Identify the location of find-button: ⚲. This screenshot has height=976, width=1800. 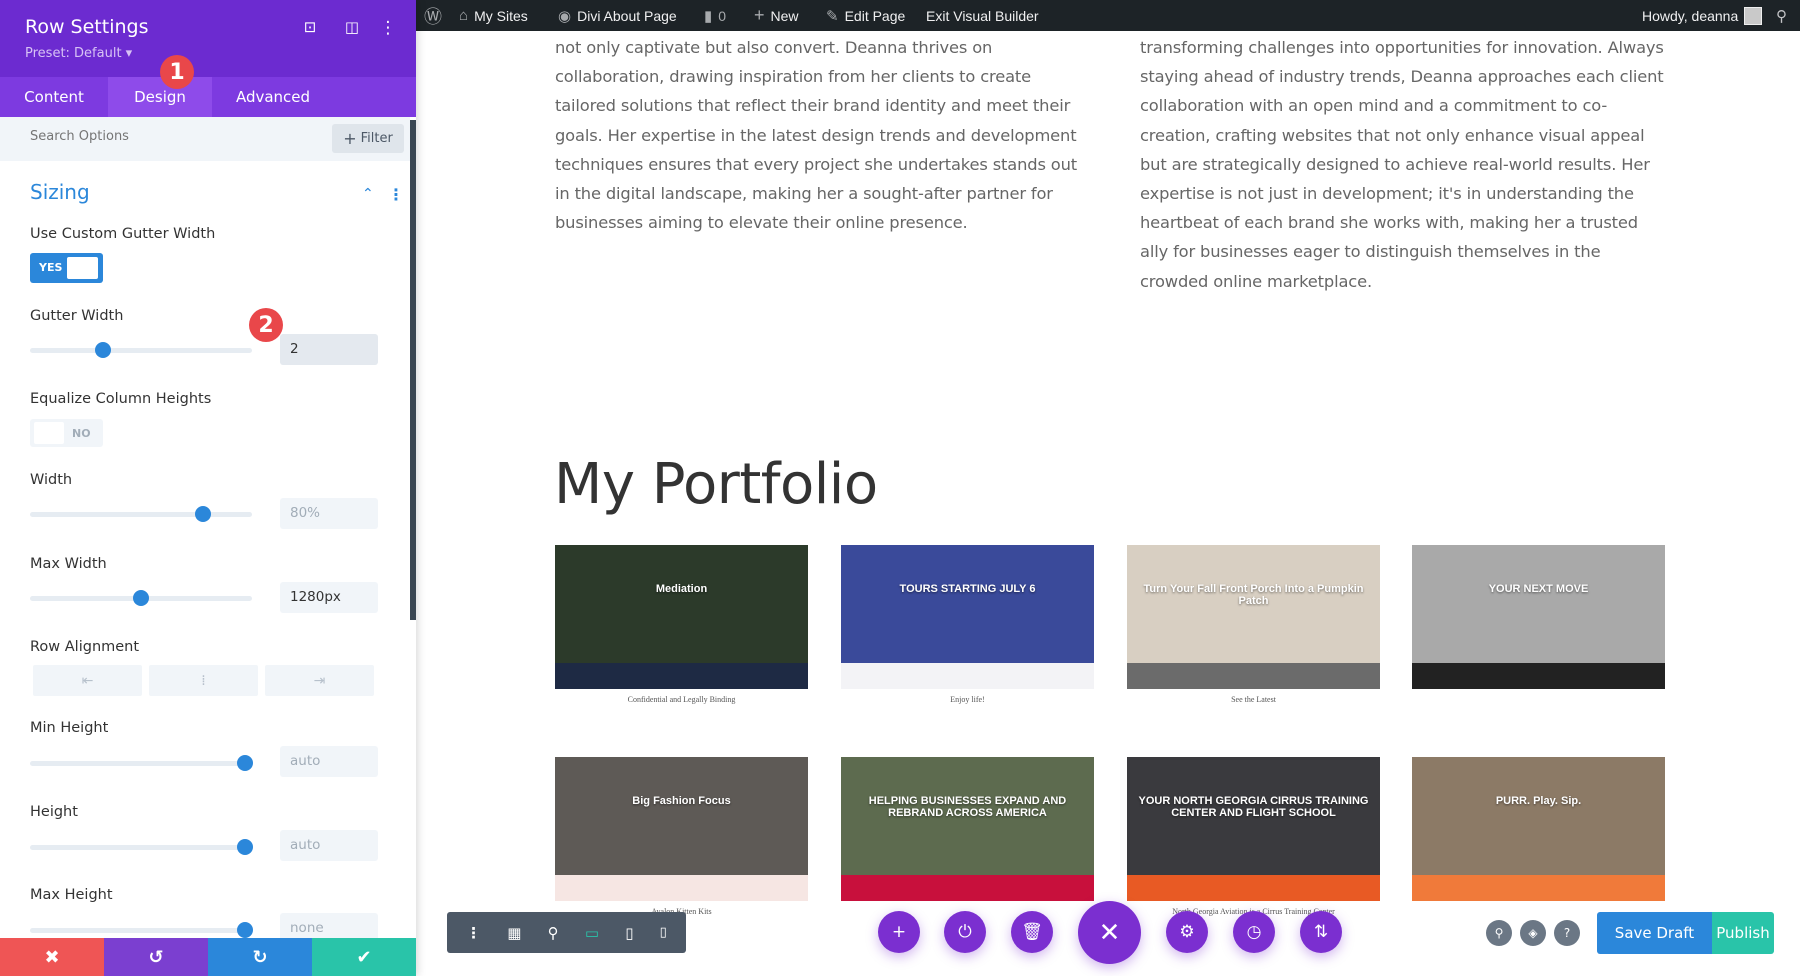
(1499, 933).